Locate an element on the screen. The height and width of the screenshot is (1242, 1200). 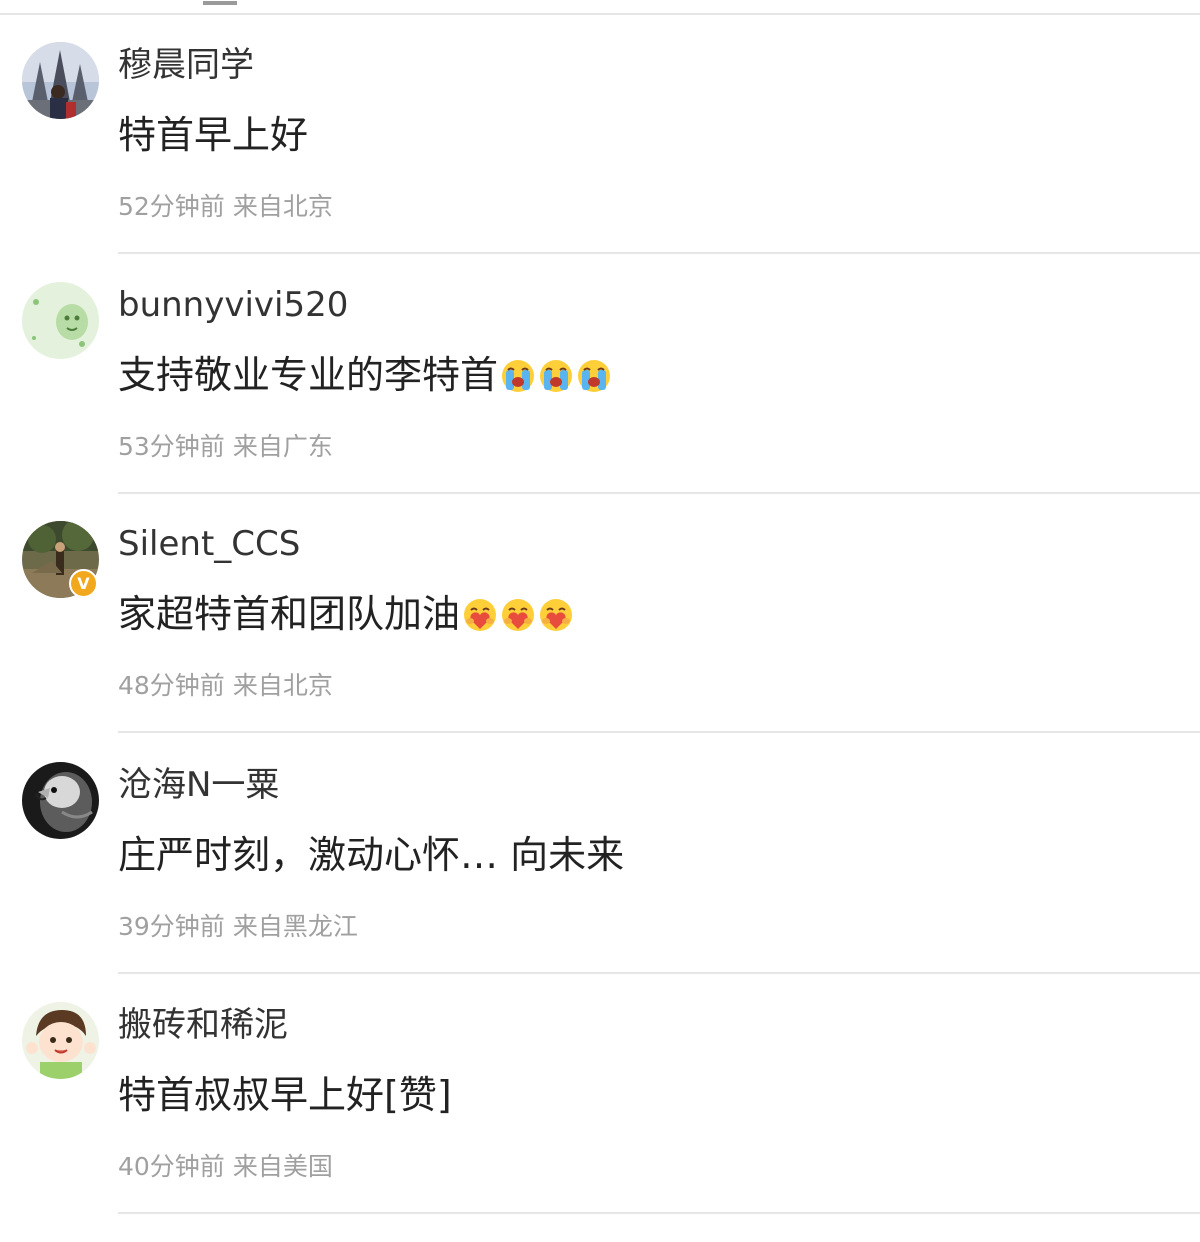
comment-text: 庄严时刻，激动心怀… 向未来 is located at coordinates (371, 855).